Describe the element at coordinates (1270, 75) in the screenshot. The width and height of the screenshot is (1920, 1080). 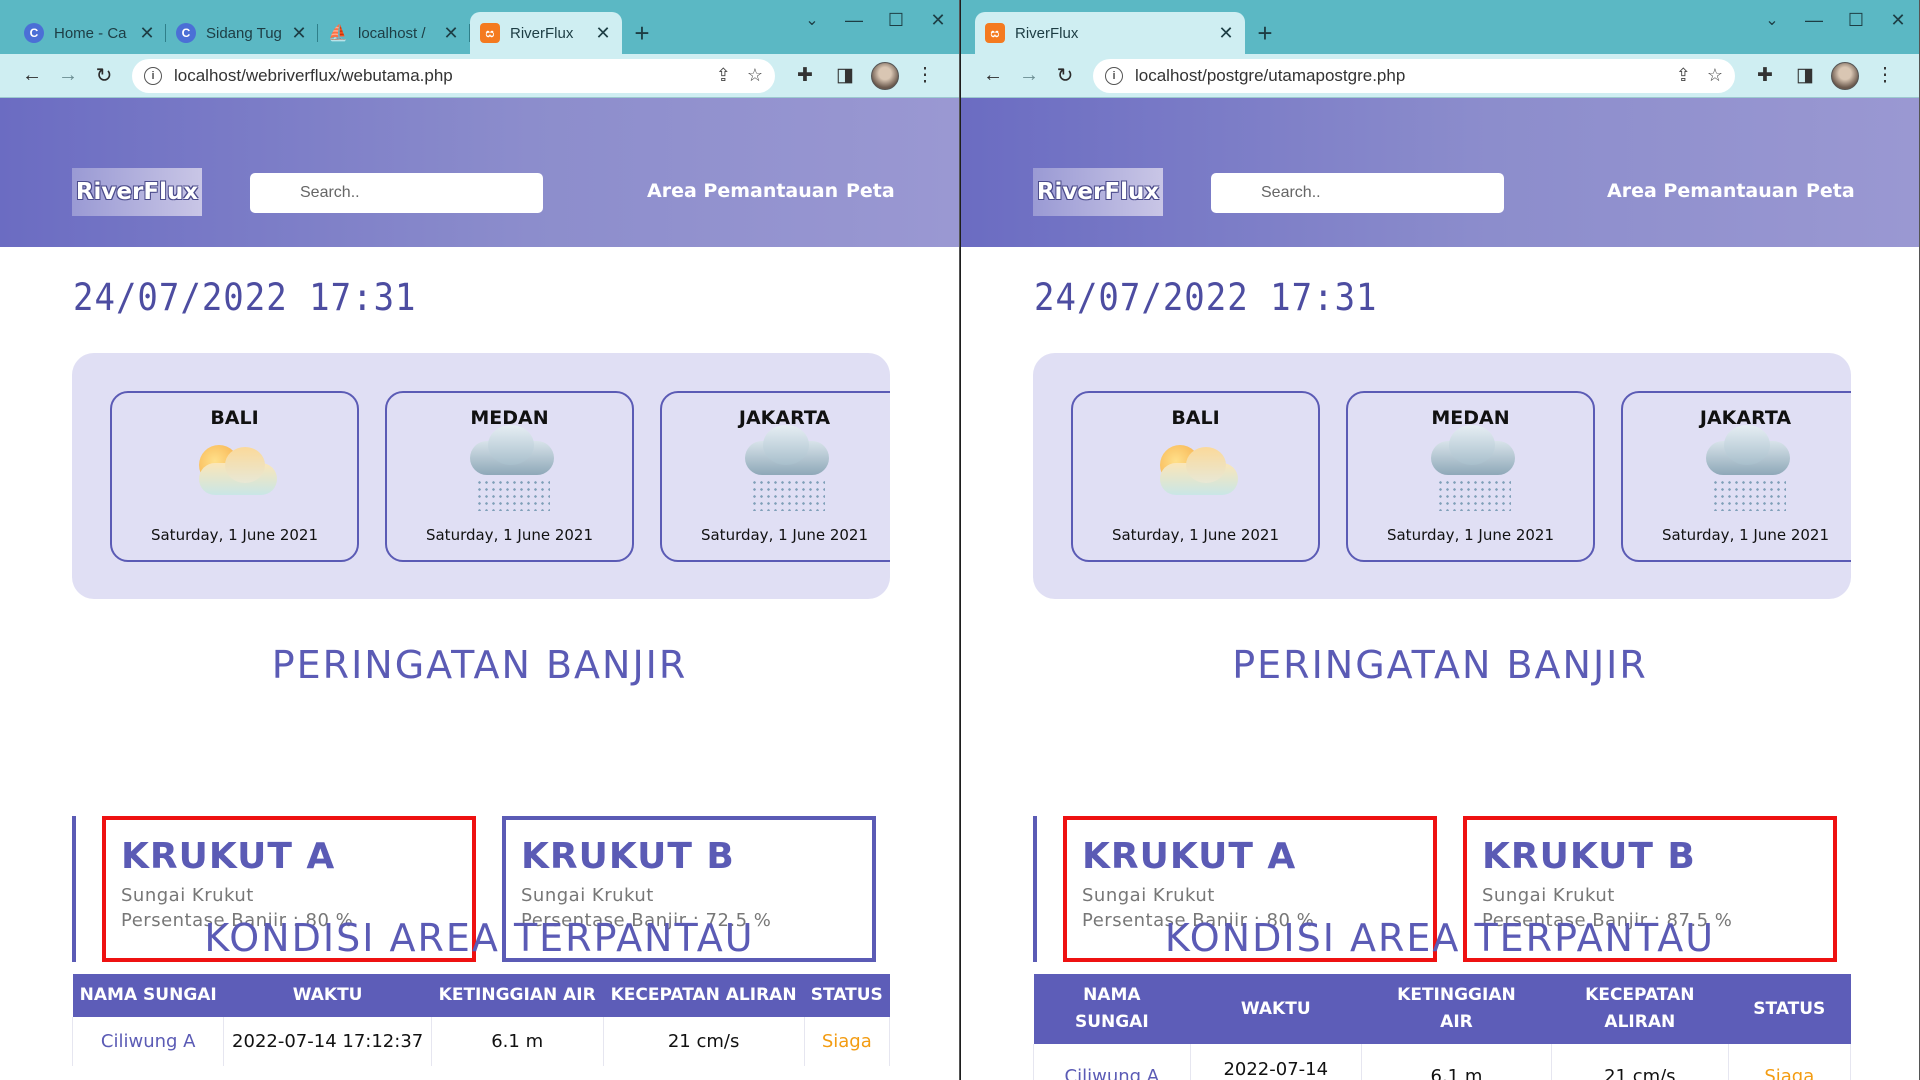
I see `url-text: localhost/postgre/utamapostgre.php` at that location.